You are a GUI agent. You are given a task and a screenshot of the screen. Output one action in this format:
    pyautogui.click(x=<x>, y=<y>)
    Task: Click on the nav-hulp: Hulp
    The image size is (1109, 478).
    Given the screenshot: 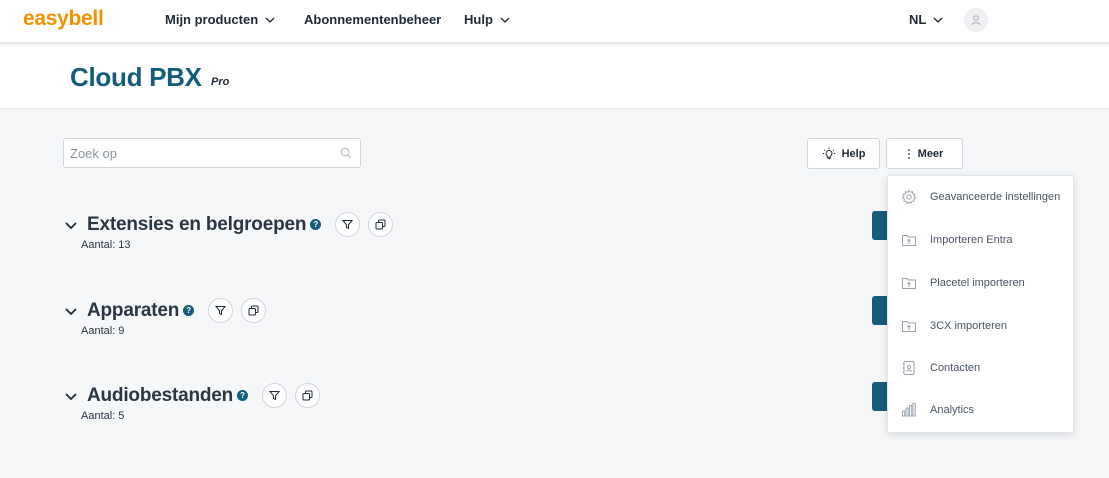 What is the action you would take?
    pyautogui.click(x=487, y=19)
    